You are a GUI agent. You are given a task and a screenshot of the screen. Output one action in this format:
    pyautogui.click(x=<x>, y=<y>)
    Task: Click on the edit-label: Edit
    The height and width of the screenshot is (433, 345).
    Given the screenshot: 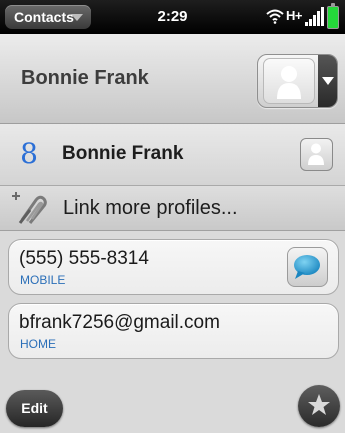 What is the action you would take?
    pyautogui.click(x=34, y=408)
    